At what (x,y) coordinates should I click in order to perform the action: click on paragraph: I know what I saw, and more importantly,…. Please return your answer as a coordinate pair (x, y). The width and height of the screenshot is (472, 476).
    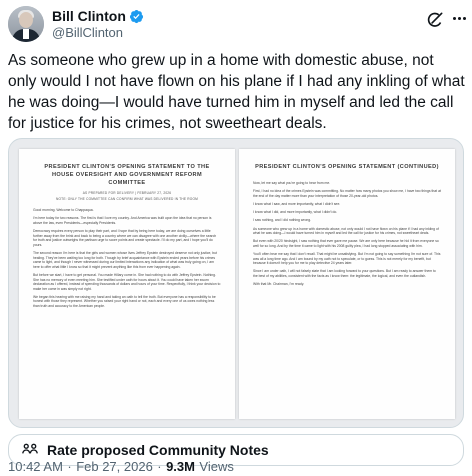
    Looking at the image, I should click on (297, 203).